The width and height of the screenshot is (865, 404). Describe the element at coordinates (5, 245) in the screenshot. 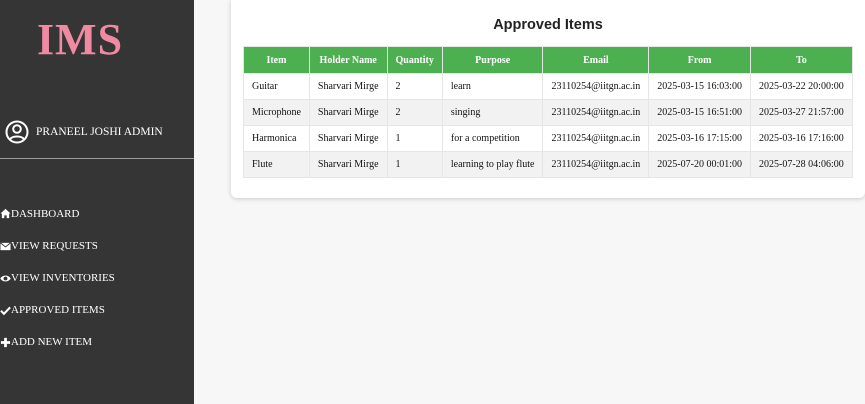

I see `envelope-icon` at that location.